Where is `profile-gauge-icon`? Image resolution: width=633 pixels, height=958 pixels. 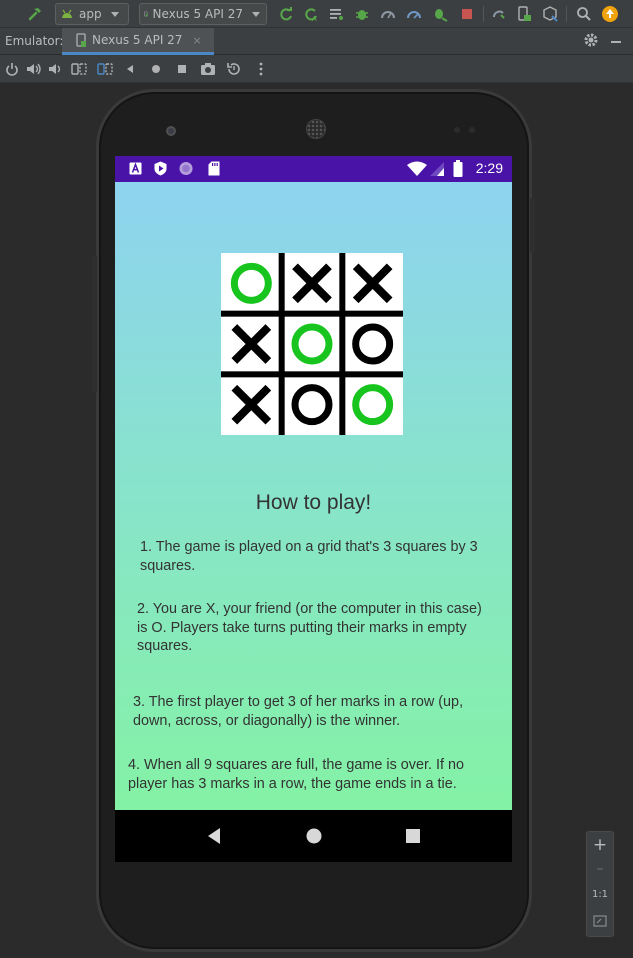 profile-gauge-icon is located at coordinates (388, 14).